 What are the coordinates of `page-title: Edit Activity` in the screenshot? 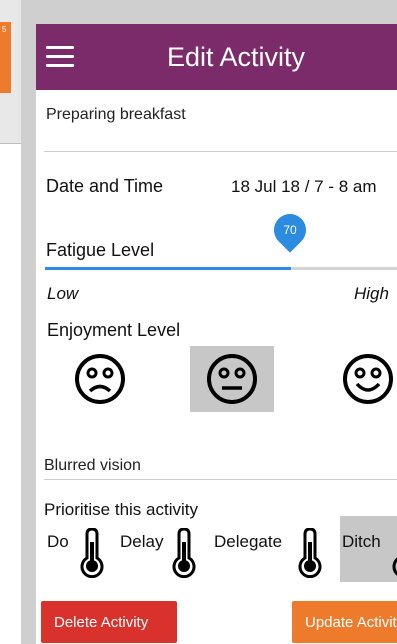 It's located at (236, 57).